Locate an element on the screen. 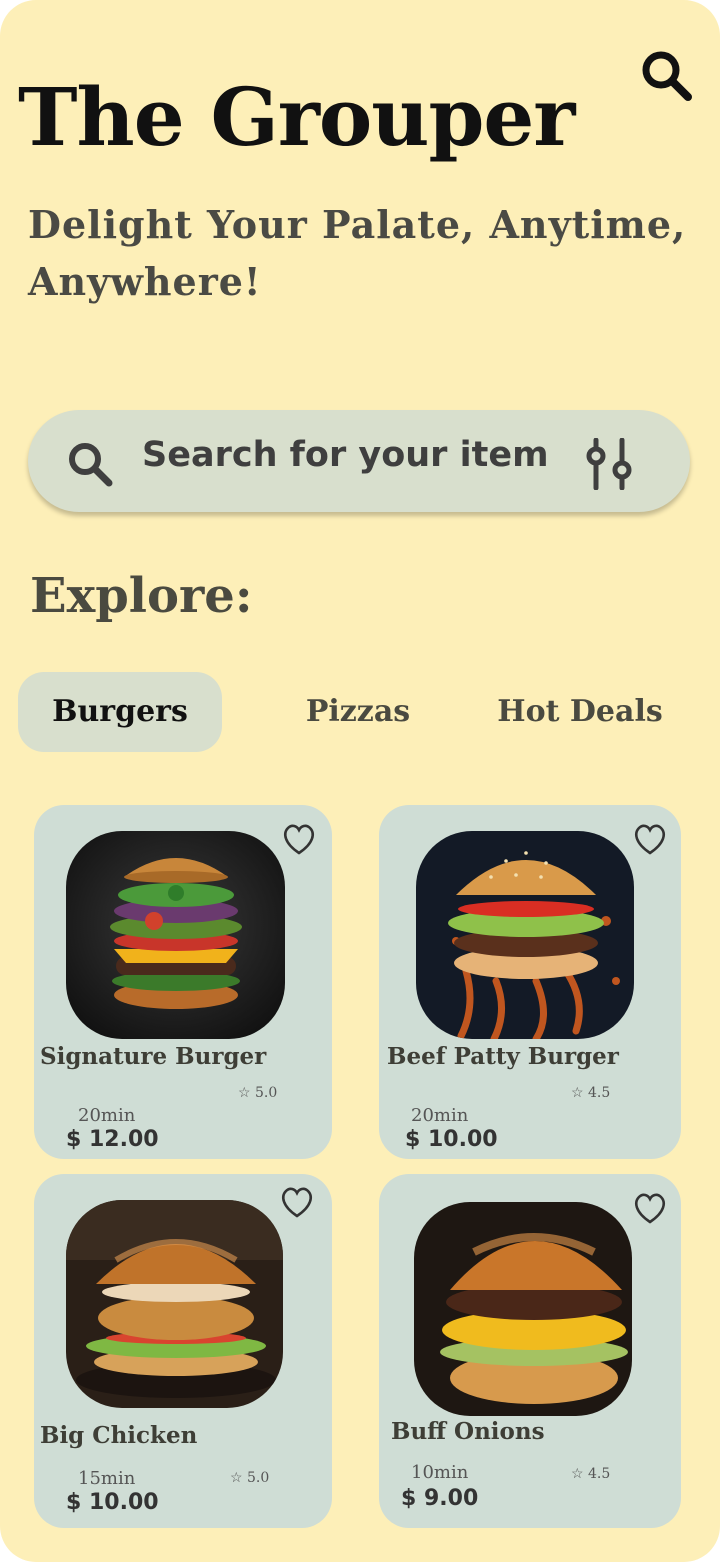 The image size is (720, 1562). food-name: Beef Patty Burger is located at coordinates (503, 1056).